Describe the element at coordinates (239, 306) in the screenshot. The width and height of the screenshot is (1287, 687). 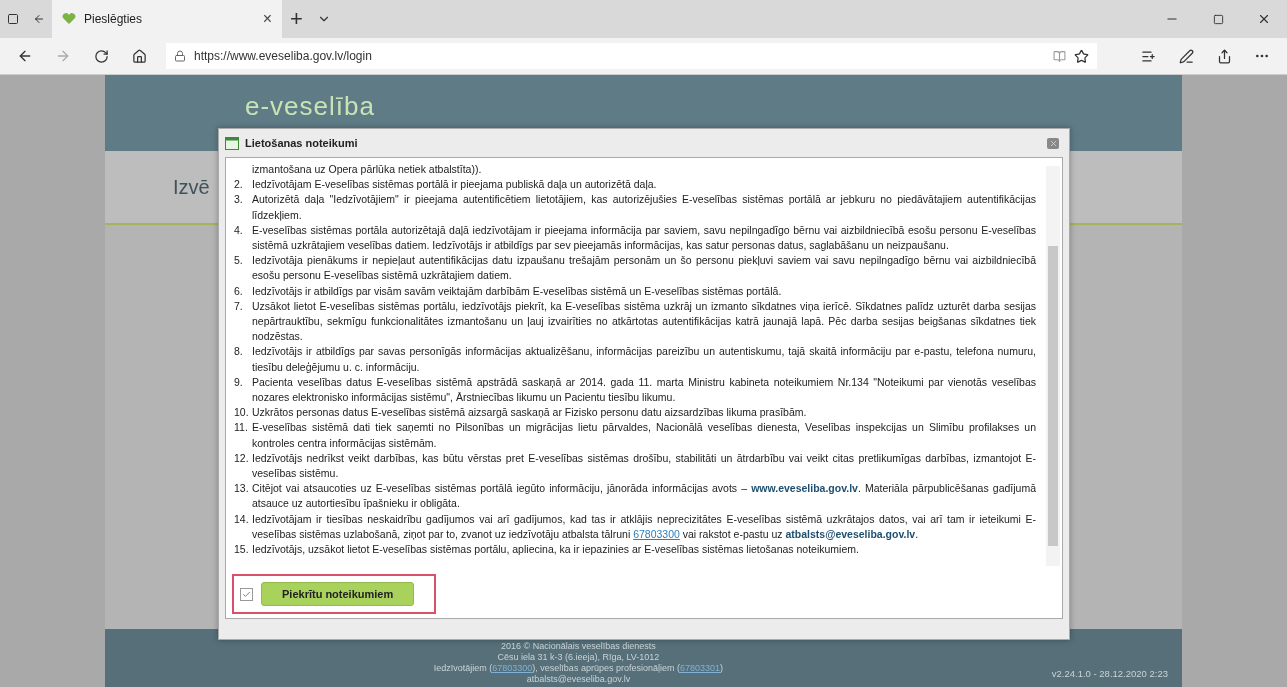
I see `item-number: 7.` at that location.